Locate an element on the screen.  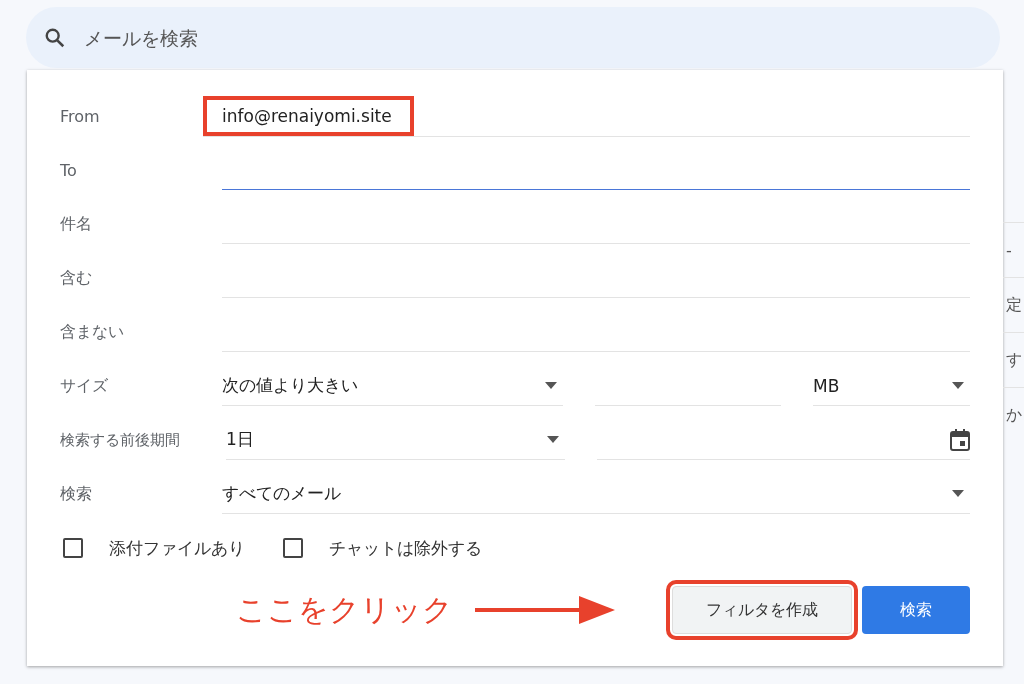
search-icon is located at coordinates (55, 37).